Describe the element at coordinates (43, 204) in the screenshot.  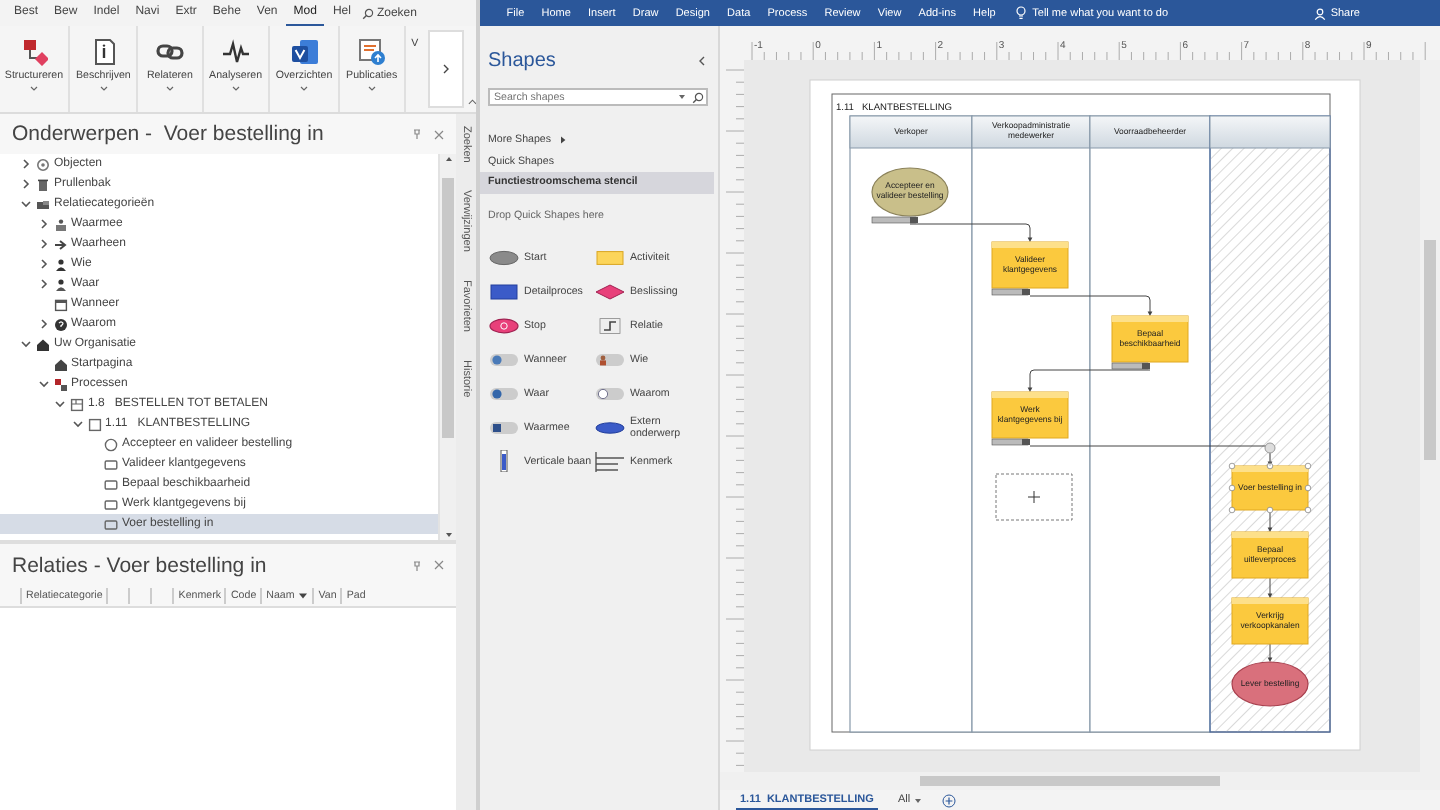
I see `folder-icon` at that location.